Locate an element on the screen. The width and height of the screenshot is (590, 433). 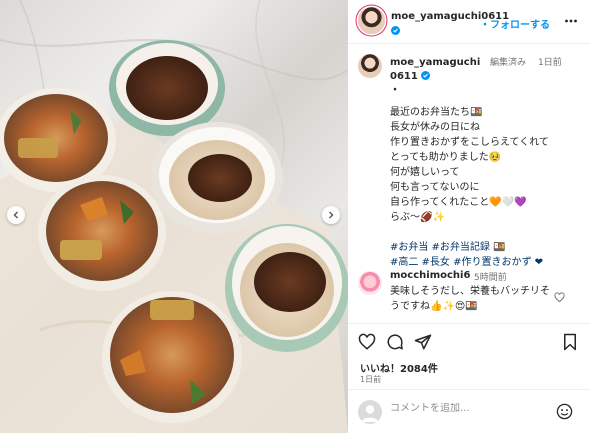
caption-line: 長女が休みの日にね is located at coordinates (435, 127).